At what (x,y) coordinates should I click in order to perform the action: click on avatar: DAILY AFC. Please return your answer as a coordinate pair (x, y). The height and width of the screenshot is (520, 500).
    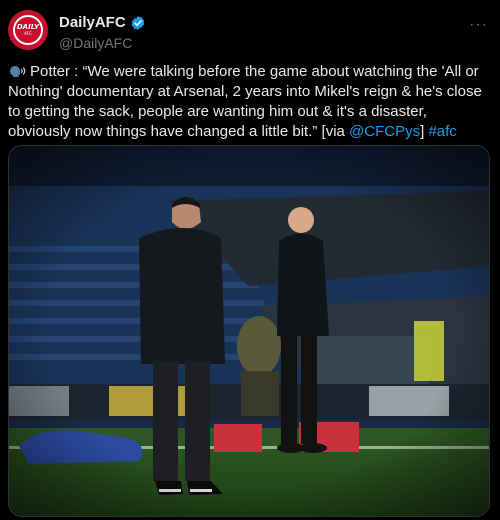
    Looking at the image, I should click on (28, 30).